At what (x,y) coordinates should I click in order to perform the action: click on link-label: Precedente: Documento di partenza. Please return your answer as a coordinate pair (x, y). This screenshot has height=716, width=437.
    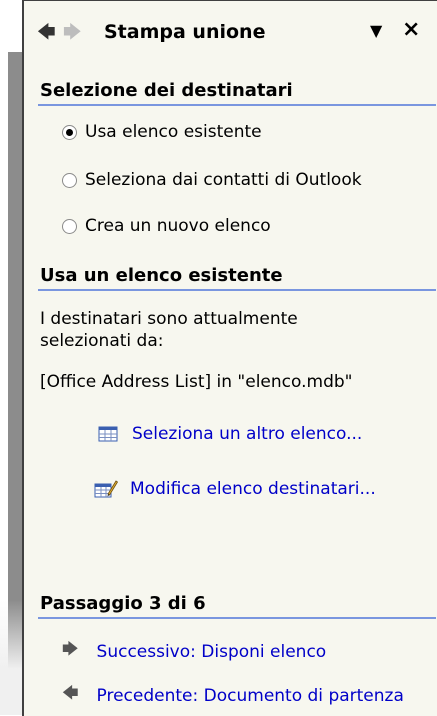
    Looking at the image, I should click on (250, 696).